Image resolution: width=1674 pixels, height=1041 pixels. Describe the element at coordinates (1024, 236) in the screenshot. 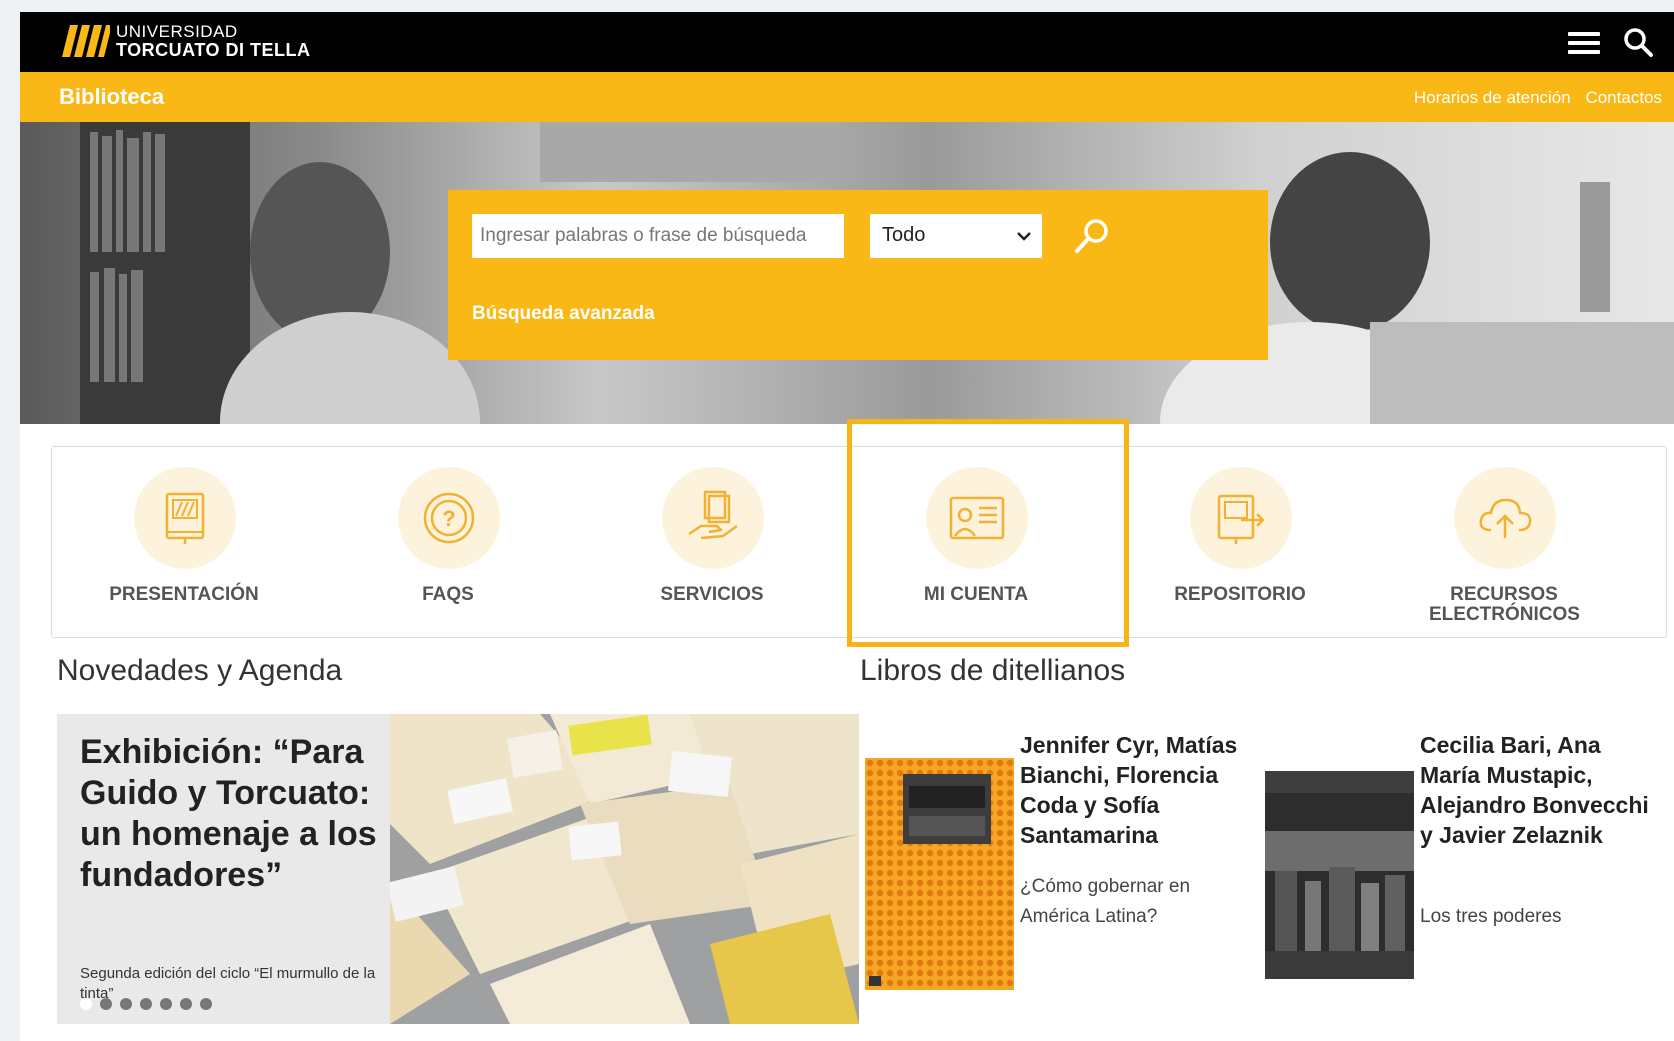

I see `chevron-down-icon` at that location.